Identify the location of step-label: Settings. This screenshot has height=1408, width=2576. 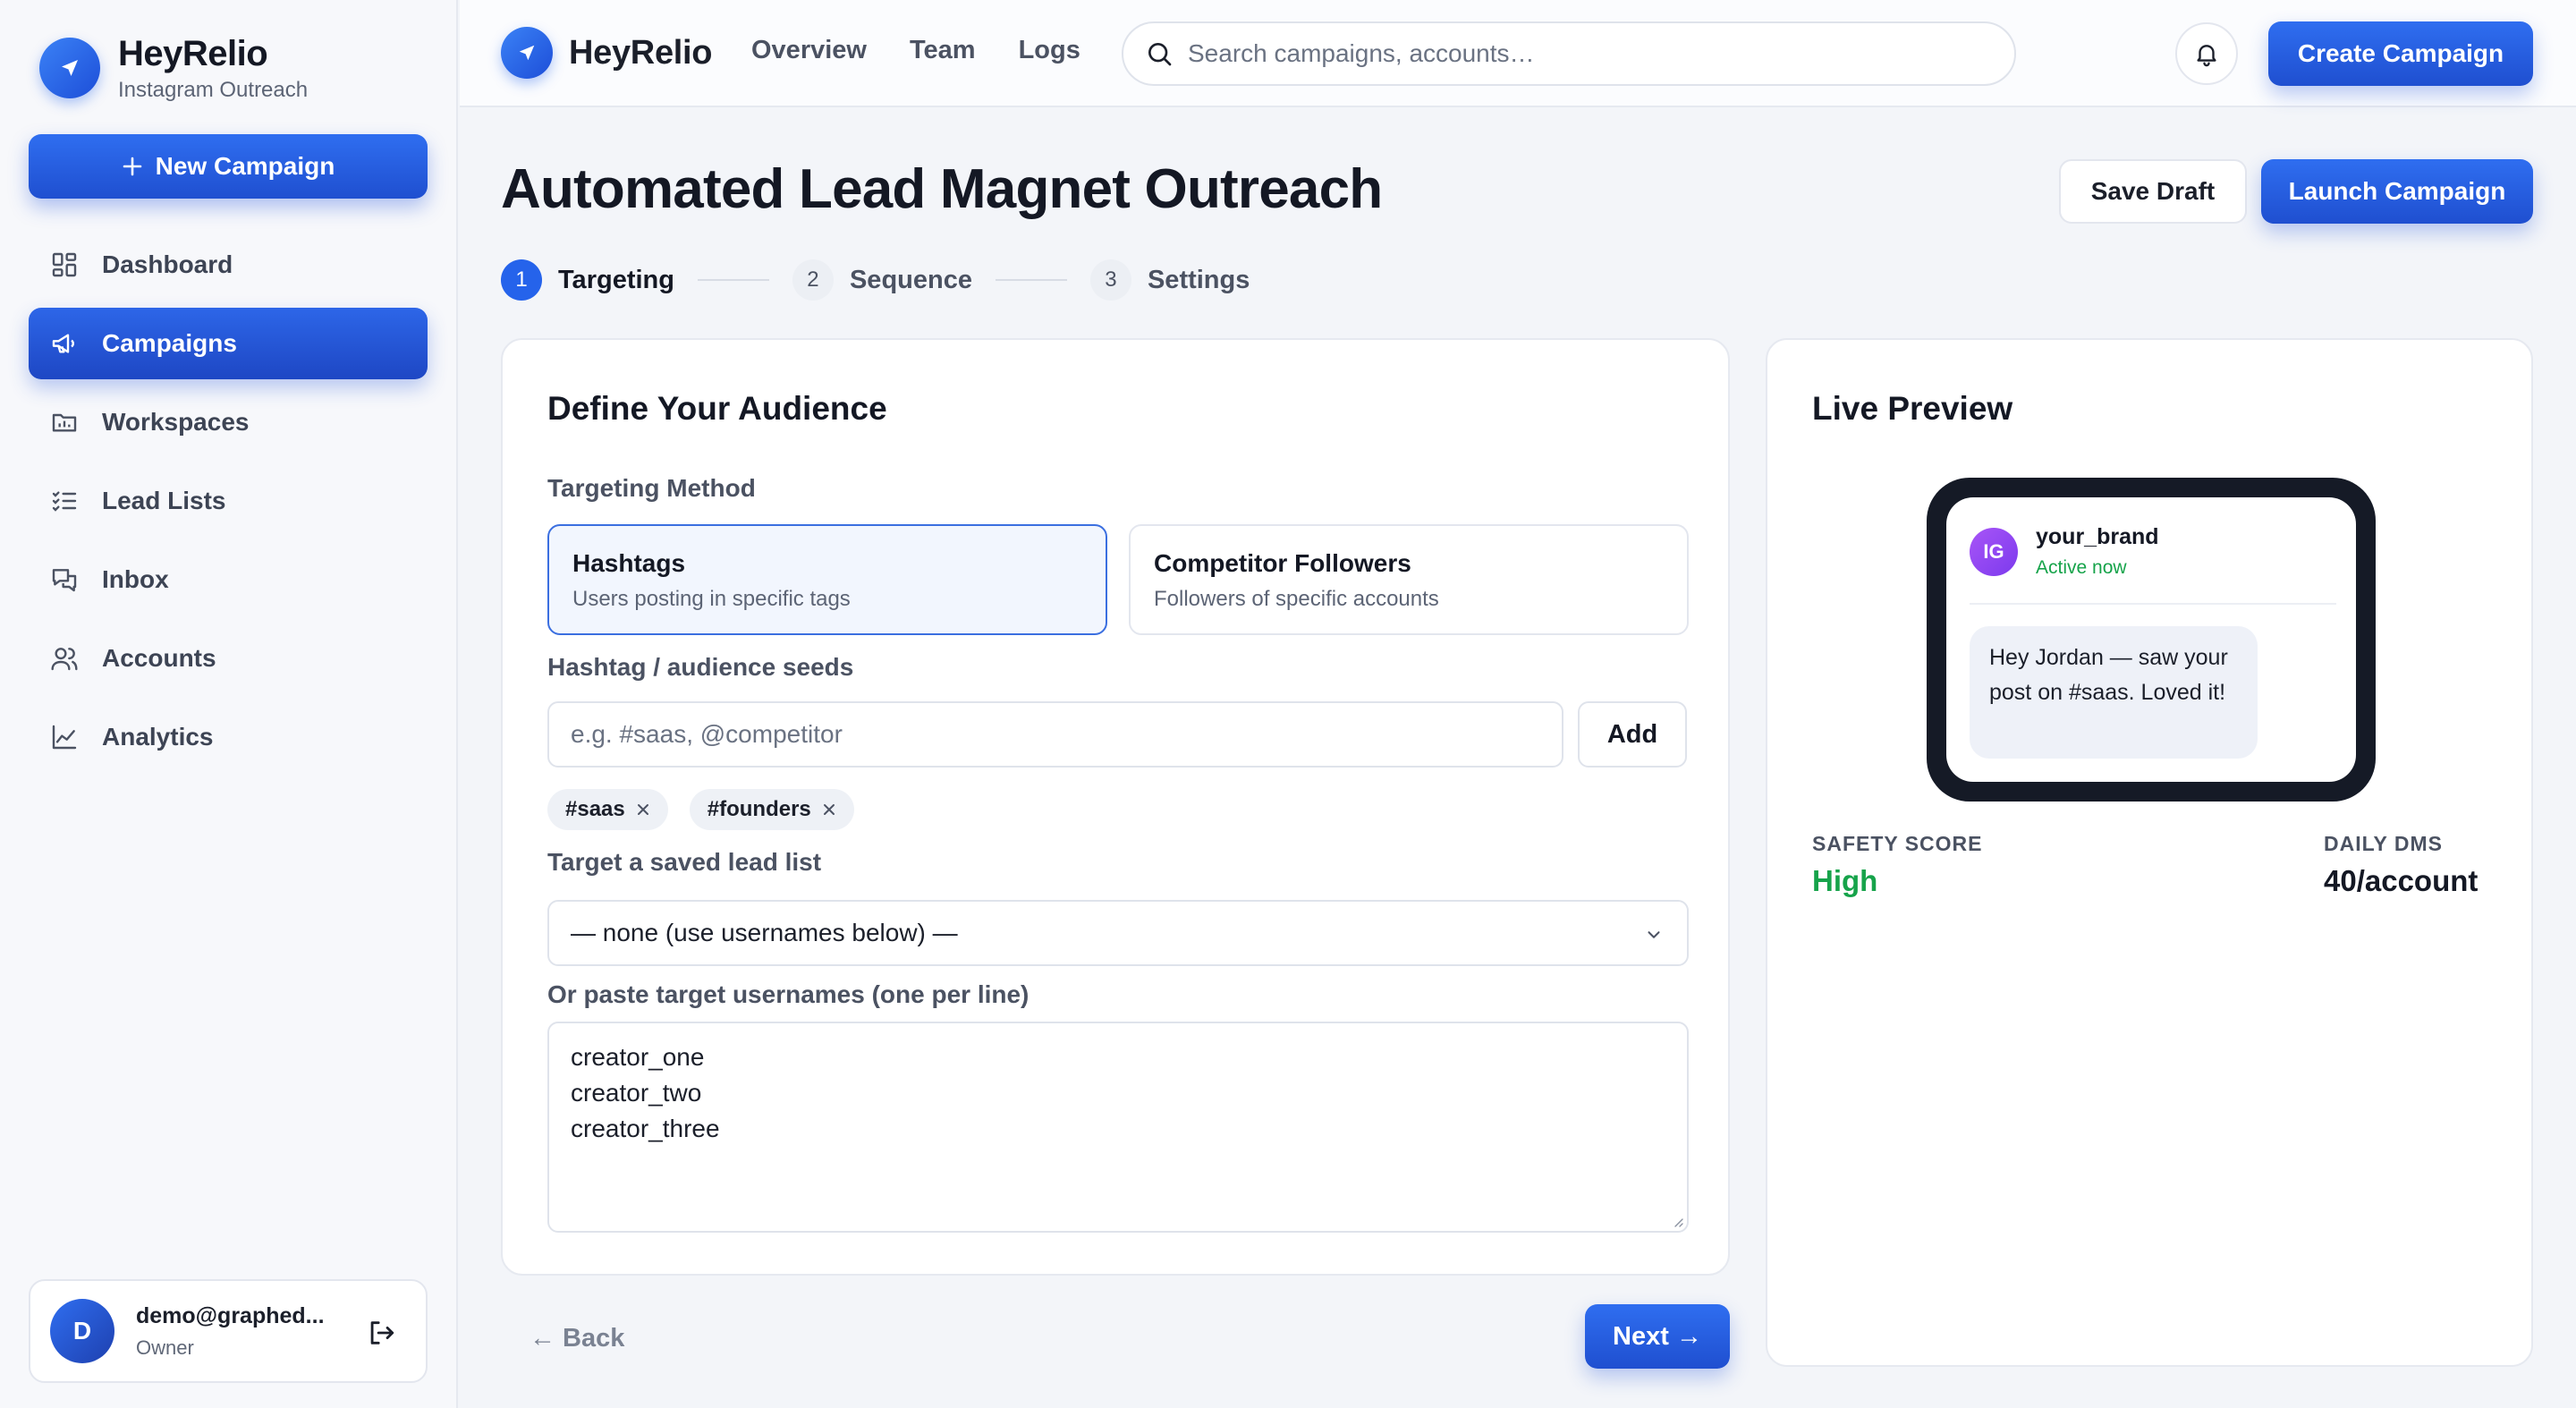
(1198, 279).